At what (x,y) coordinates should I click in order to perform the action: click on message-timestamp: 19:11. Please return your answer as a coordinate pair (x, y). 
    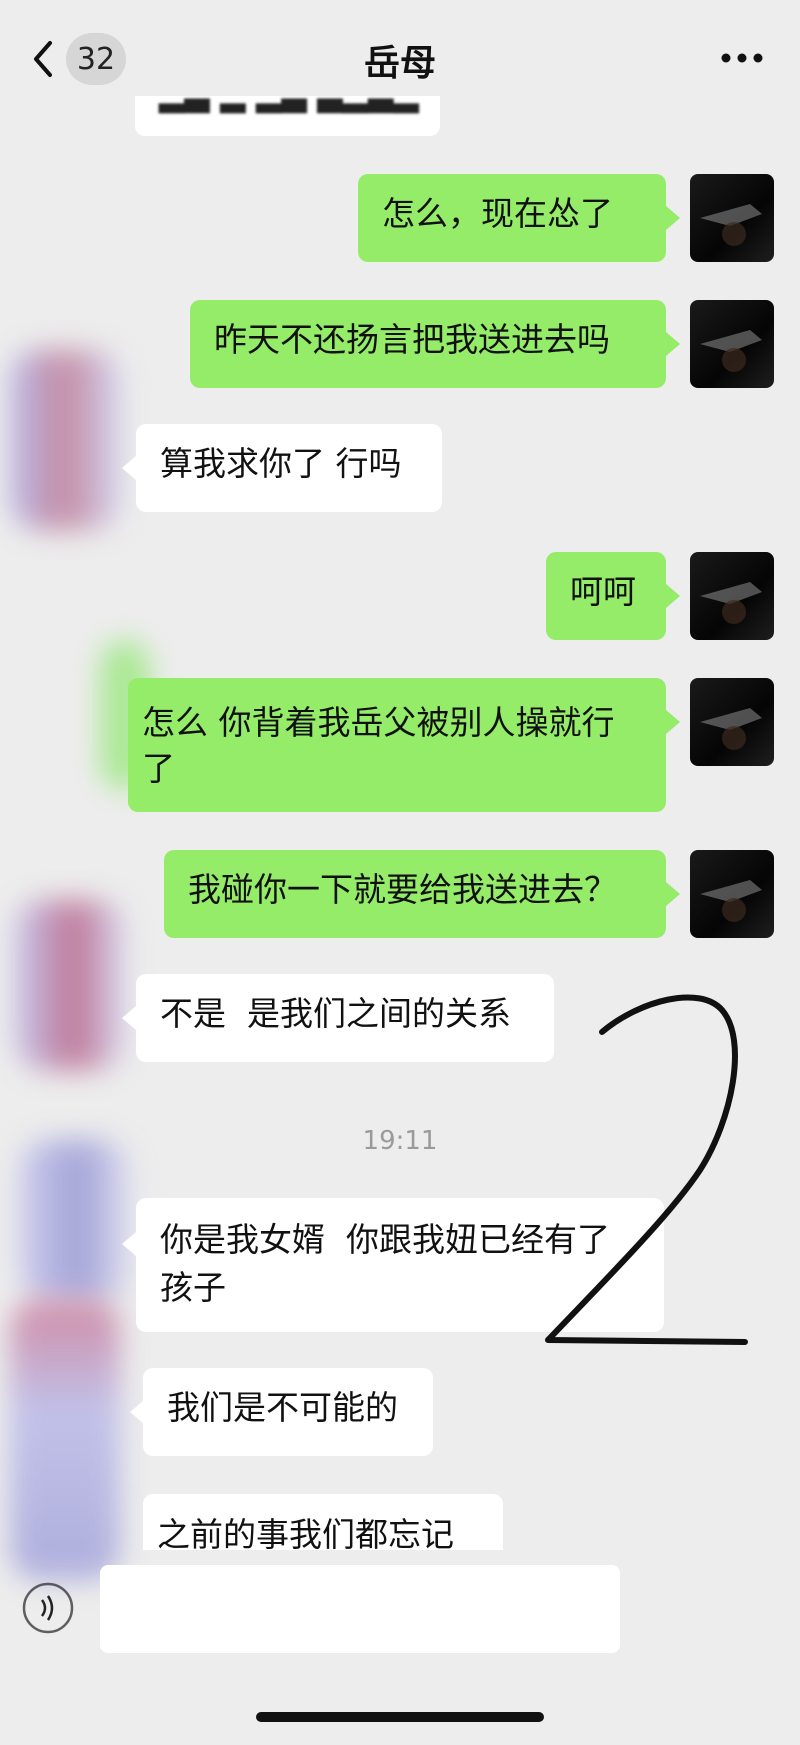
    Looking at the image, I should click on (400, 1141).